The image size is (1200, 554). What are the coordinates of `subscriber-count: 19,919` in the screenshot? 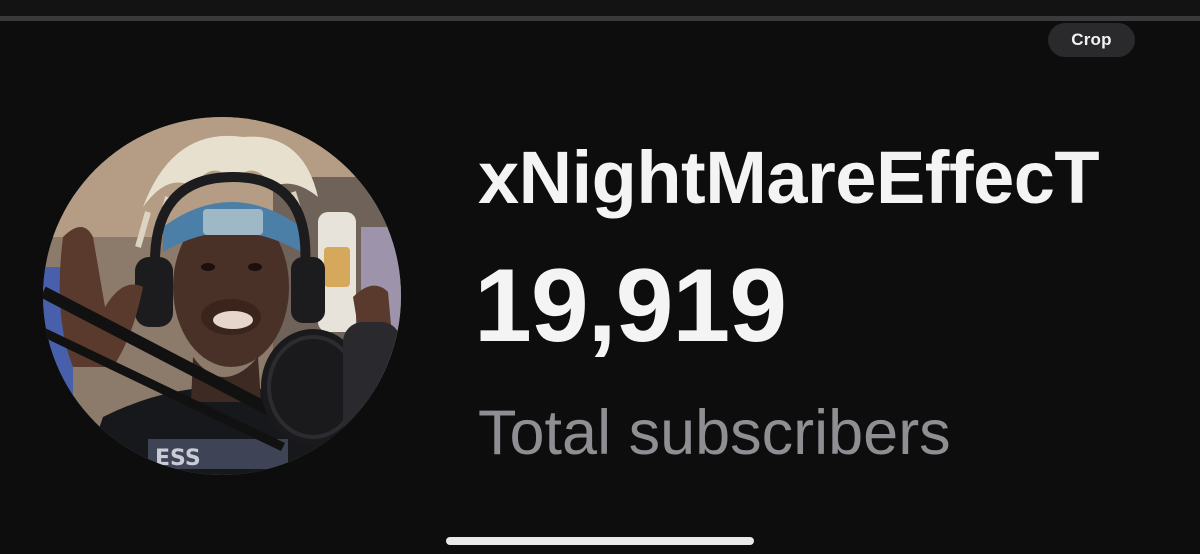 It's located at (630, 306).